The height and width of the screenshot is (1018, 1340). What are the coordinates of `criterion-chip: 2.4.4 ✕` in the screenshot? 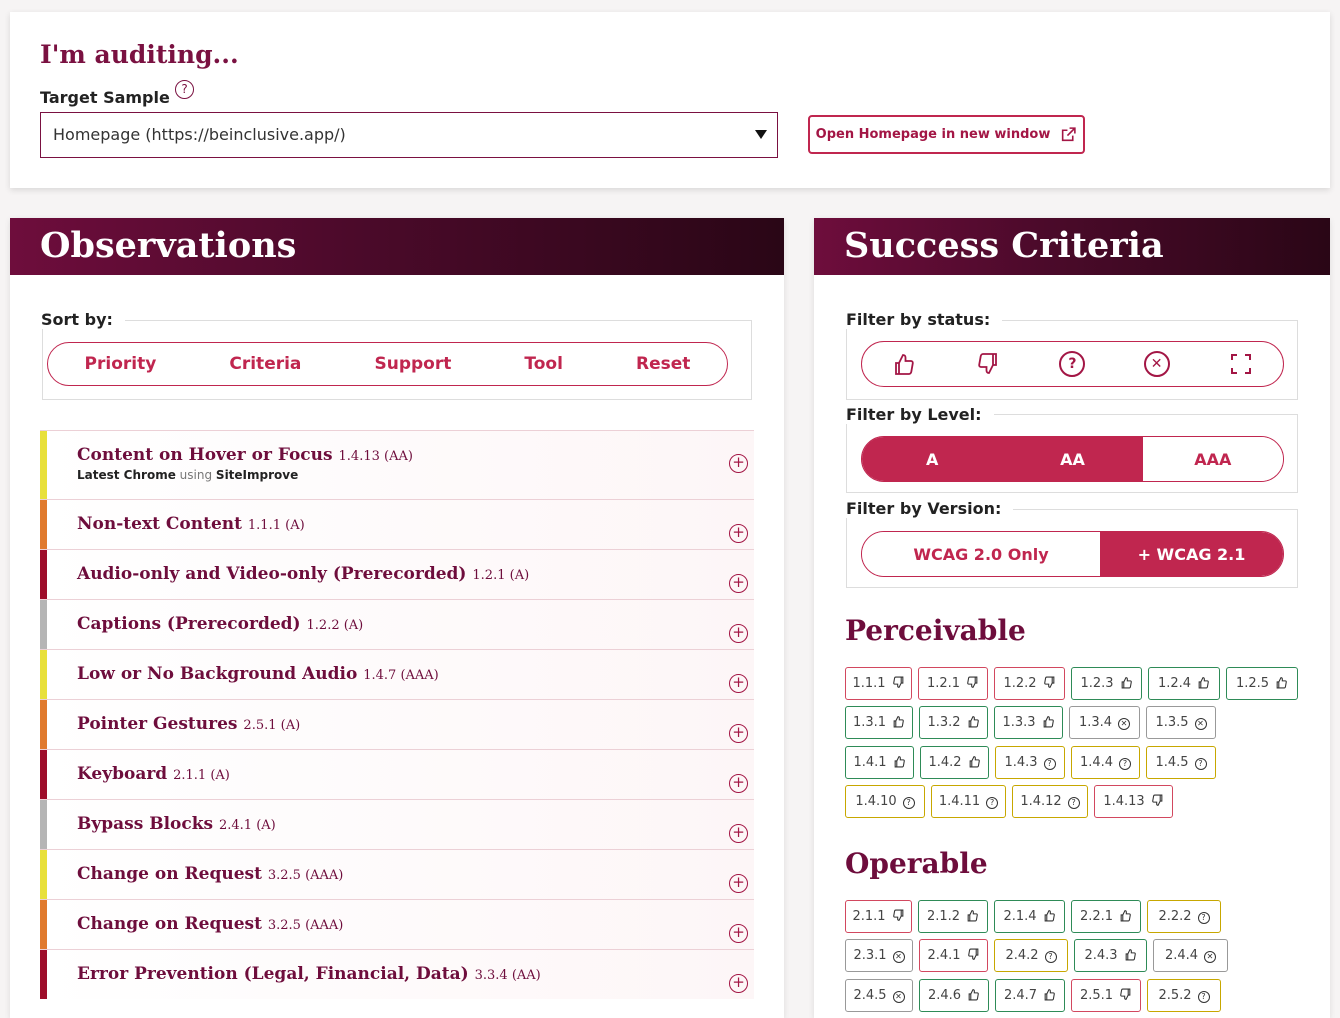 It's located at (1190, 955).